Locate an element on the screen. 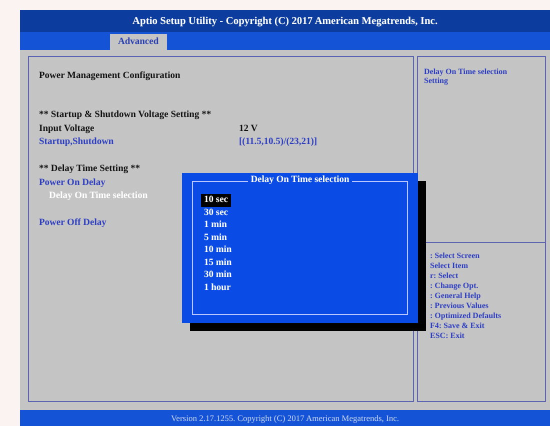 This screenshot has height=426, width=550. option-item: 5 min is located at coordinates (215, 238).